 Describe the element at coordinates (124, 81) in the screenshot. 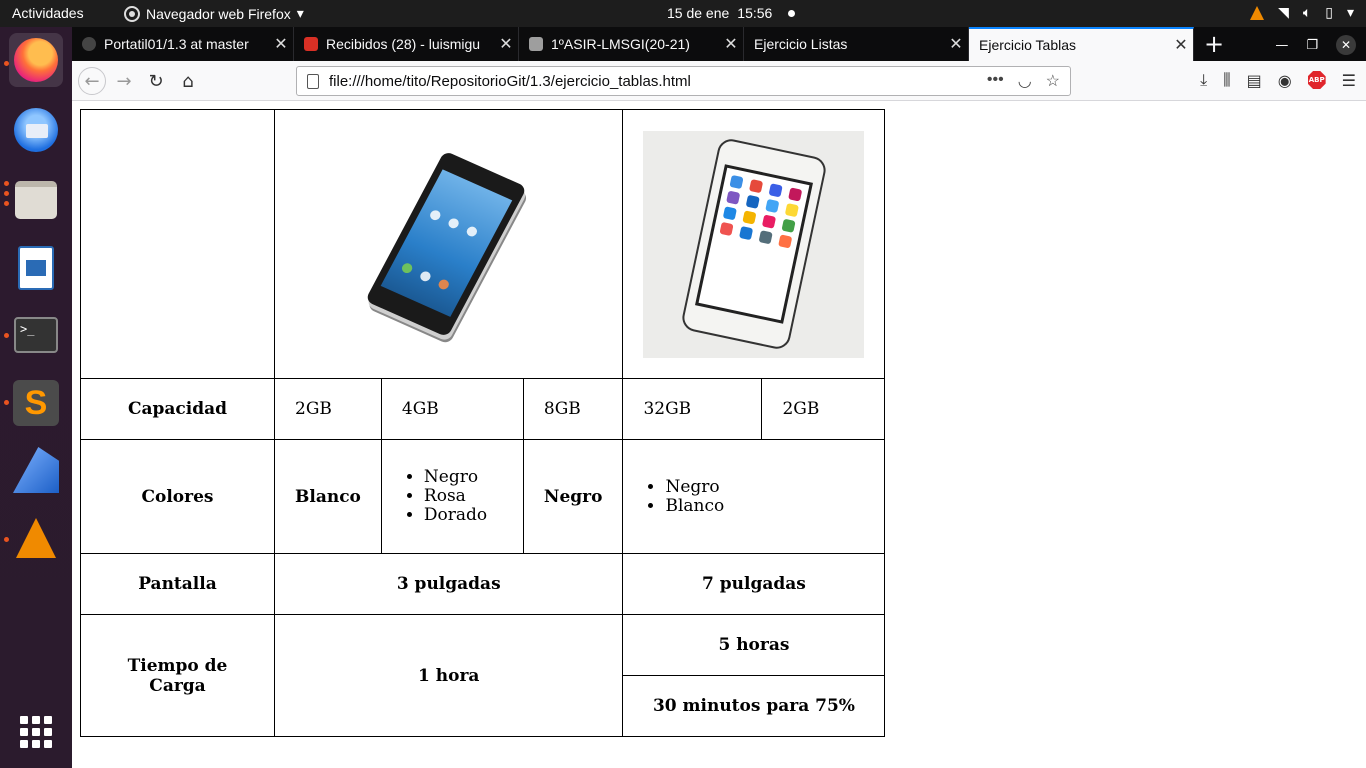

I see `forward-button: →` at that location.